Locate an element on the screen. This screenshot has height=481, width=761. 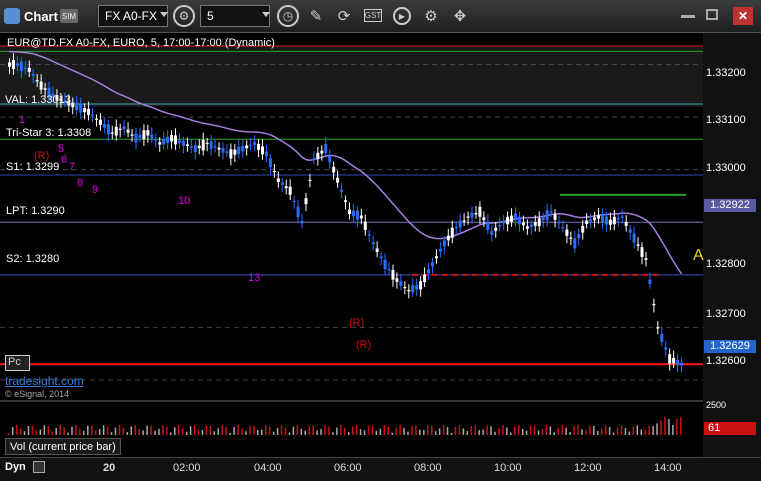
volume-study-label: Vol (current price bar) is located at coordinates (63, 446).